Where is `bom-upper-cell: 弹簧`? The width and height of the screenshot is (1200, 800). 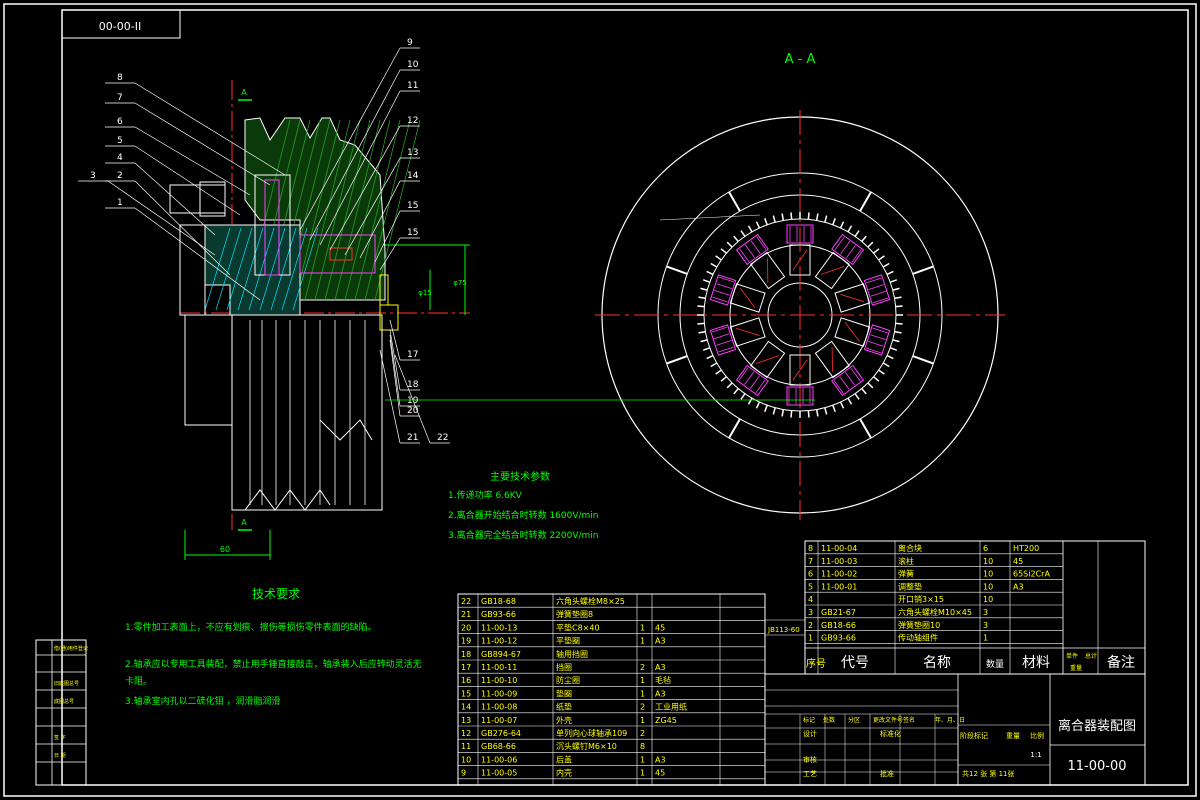
bom-upper-cell: 弹簧 is located at coordinates (906, 574).